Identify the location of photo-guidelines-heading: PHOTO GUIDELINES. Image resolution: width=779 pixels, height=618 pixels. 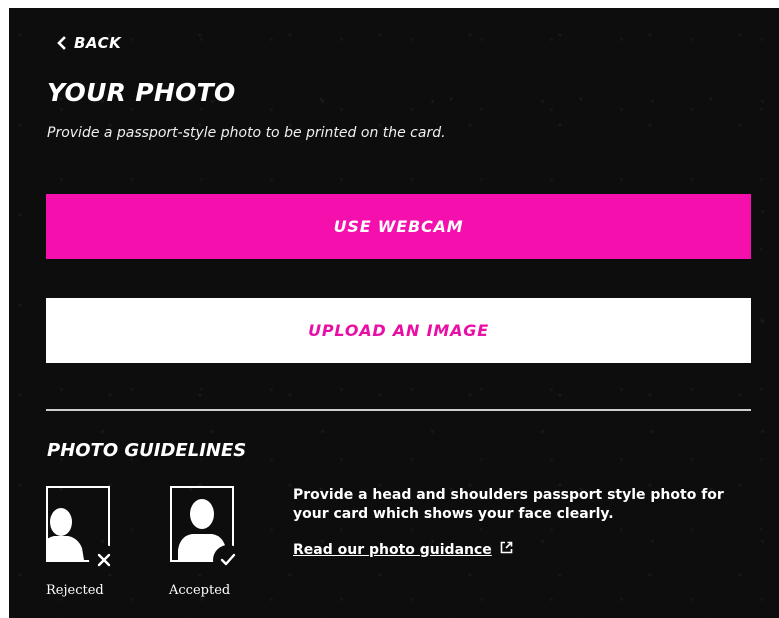
(147, 450).